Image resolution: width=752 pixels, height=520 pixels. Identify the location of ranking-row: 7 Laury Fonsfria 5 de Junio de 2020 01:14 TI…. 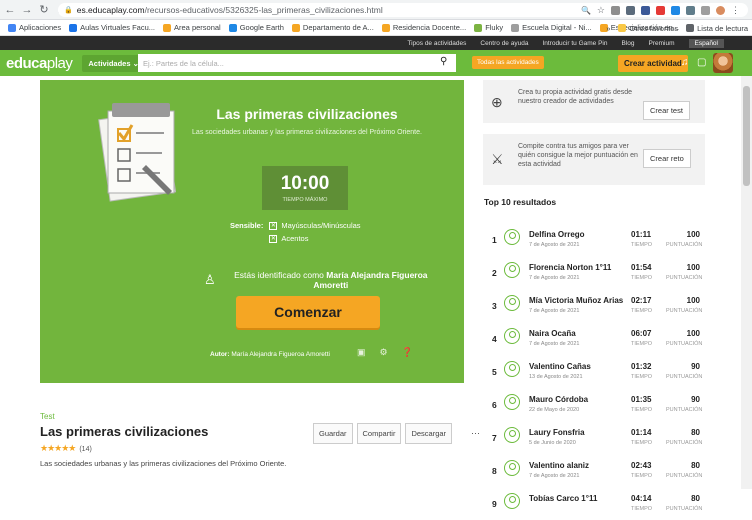
(595, 437).